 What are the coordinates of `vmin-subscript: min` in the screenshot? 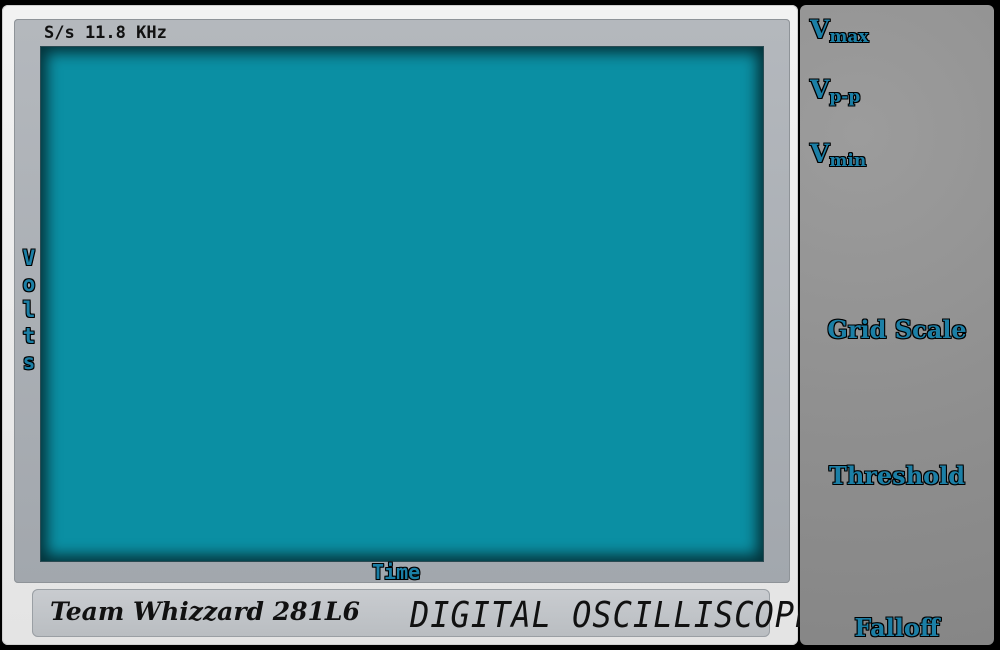 It's located at (848, 161).